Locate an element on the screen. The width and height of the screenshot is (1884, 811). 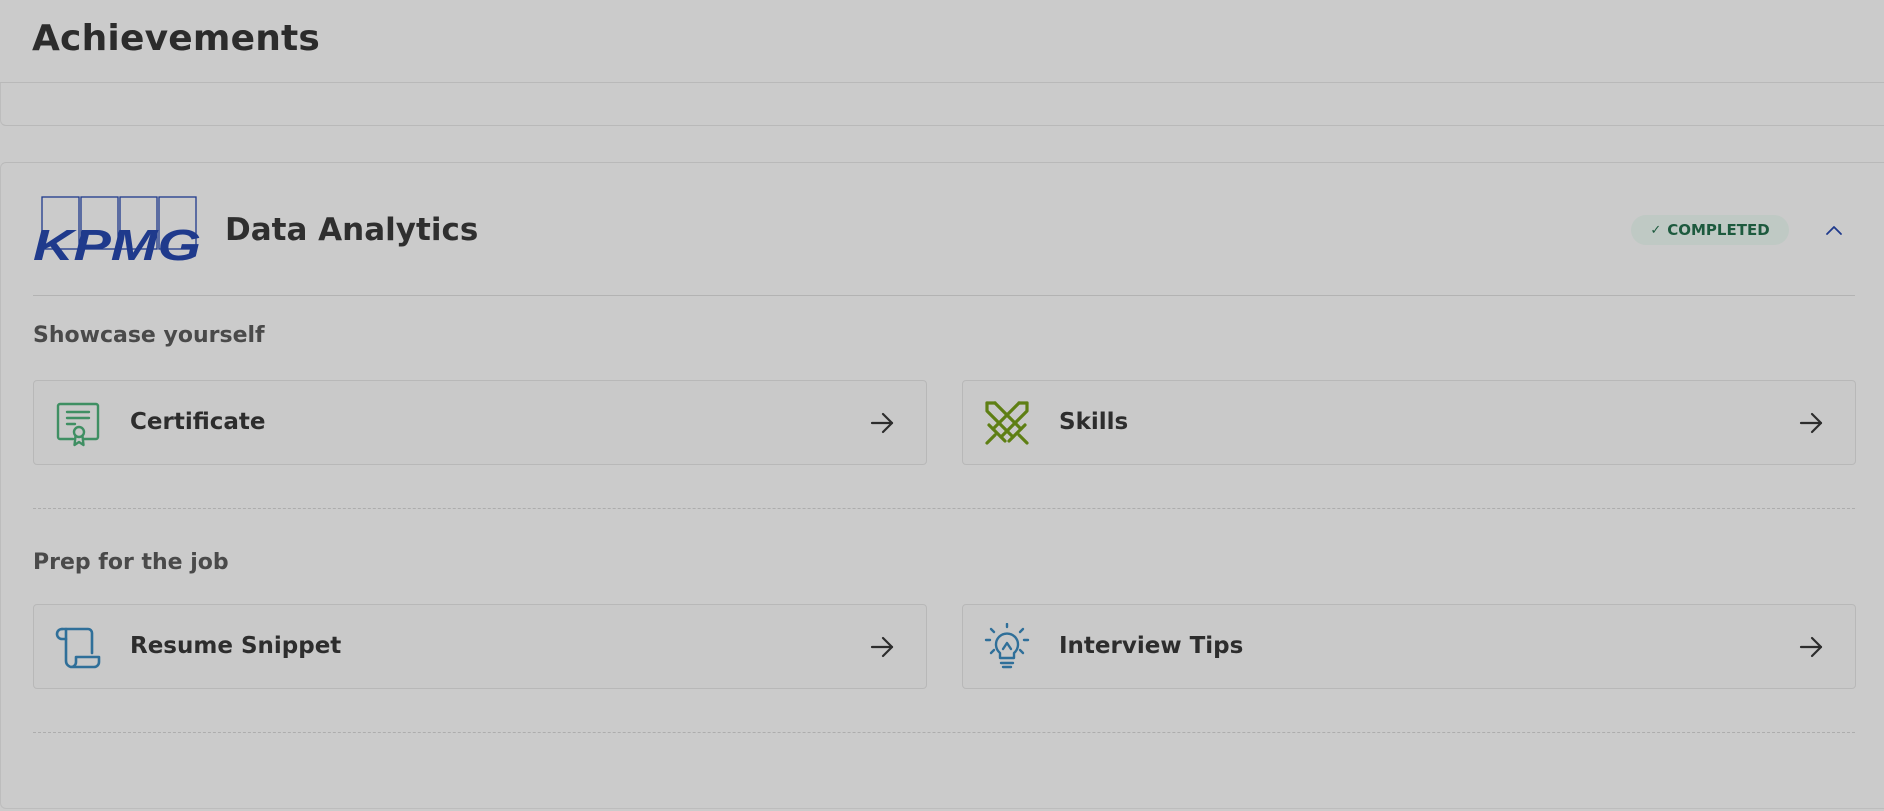
crossed-swords-icon is located at coordinates (1007, 423).